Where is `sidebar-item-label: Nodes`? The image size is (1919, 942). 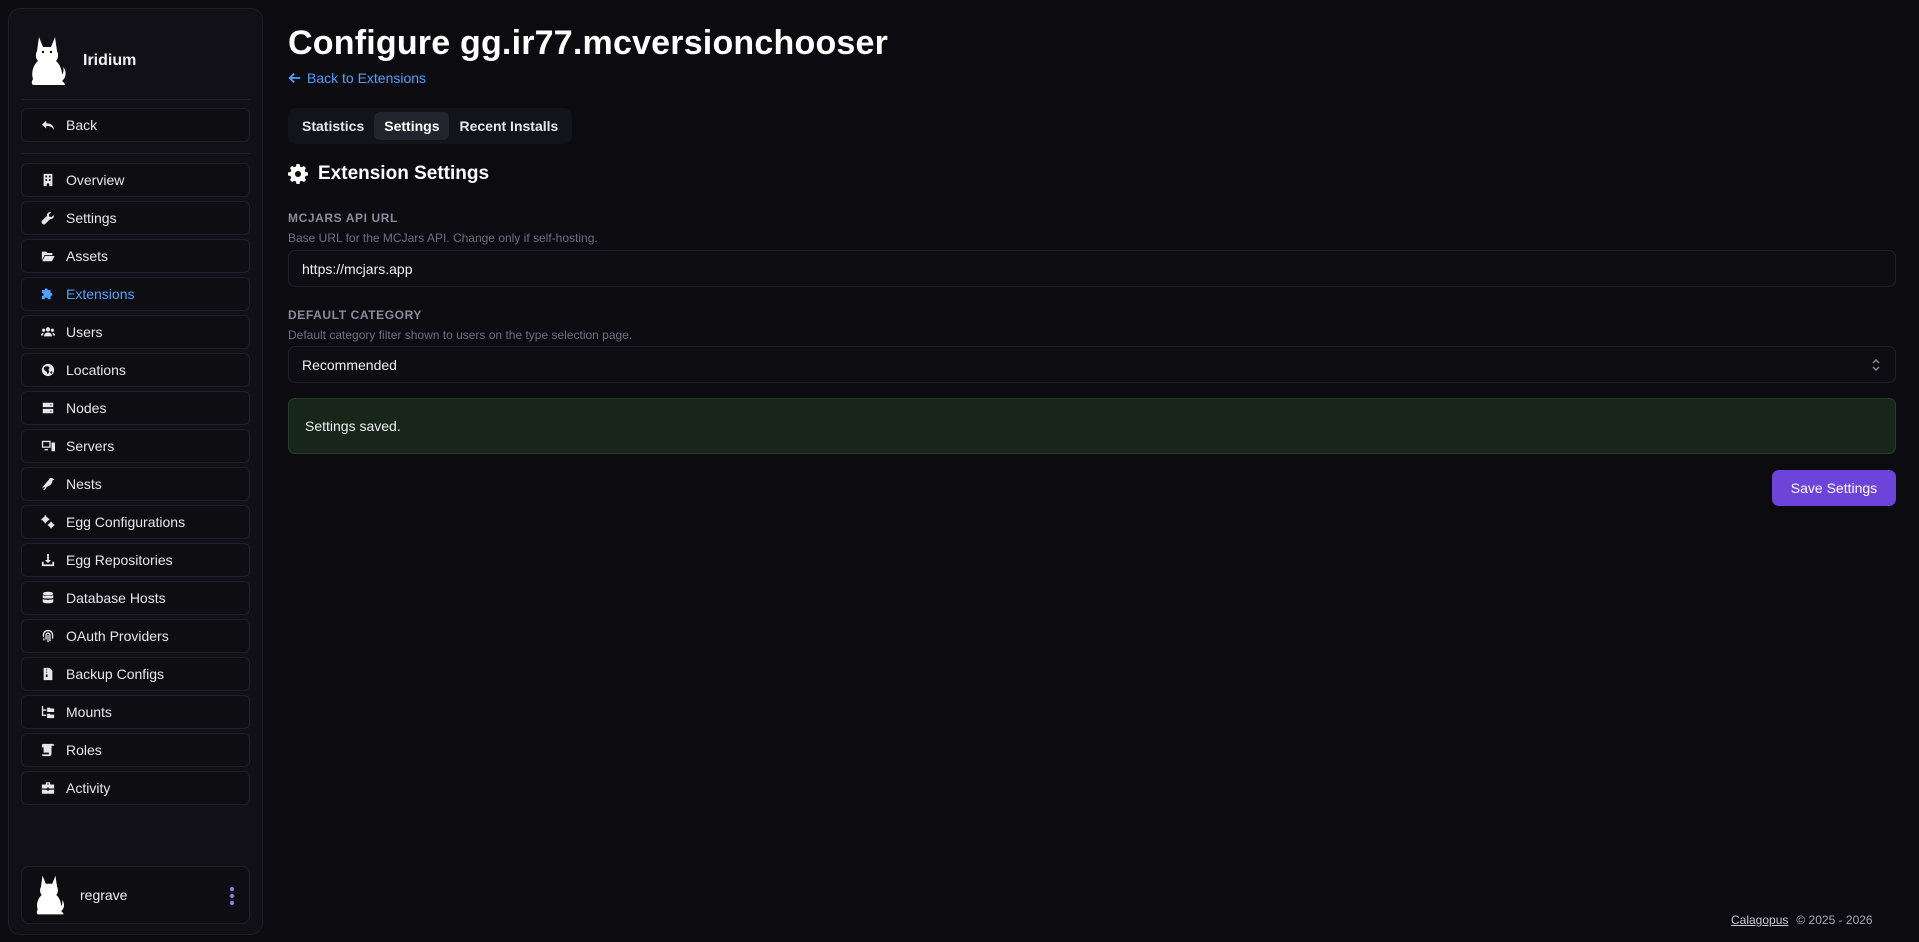
sidebar-item-label: Nodes is located at coordinates (86, 408).